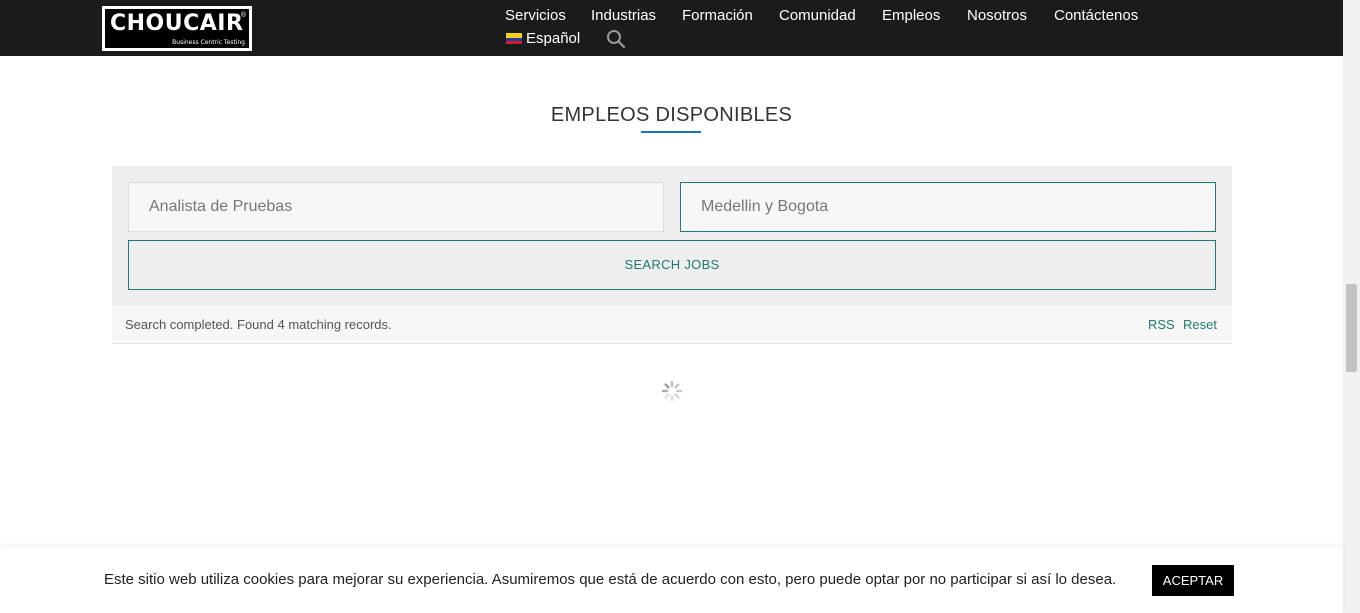 This screenshot has height=613, width=1360. Describe the element at coordinates (177, 23) in the screenshot. I see `logo-text: CHOUCAIR` at that location.